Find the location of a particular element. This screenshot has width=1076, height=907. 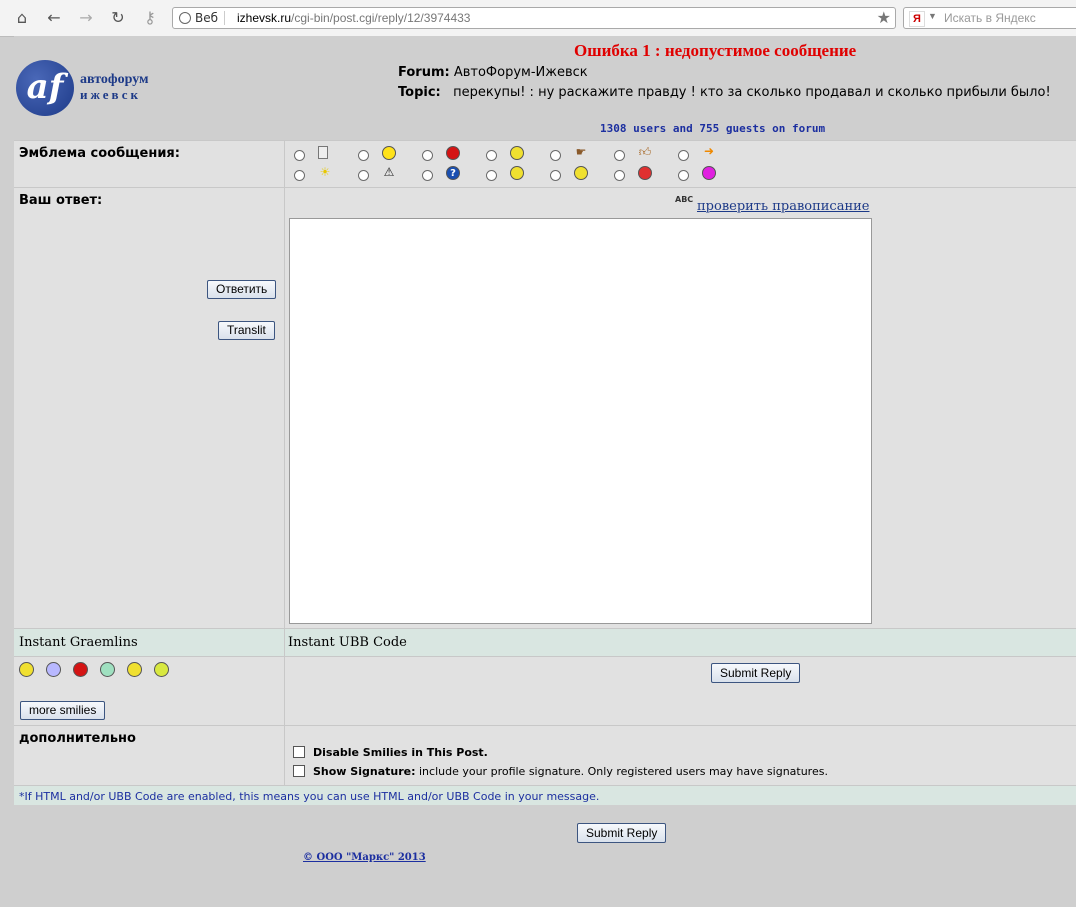

neutral-graemlin-icon is located at coordinates (161, 669).